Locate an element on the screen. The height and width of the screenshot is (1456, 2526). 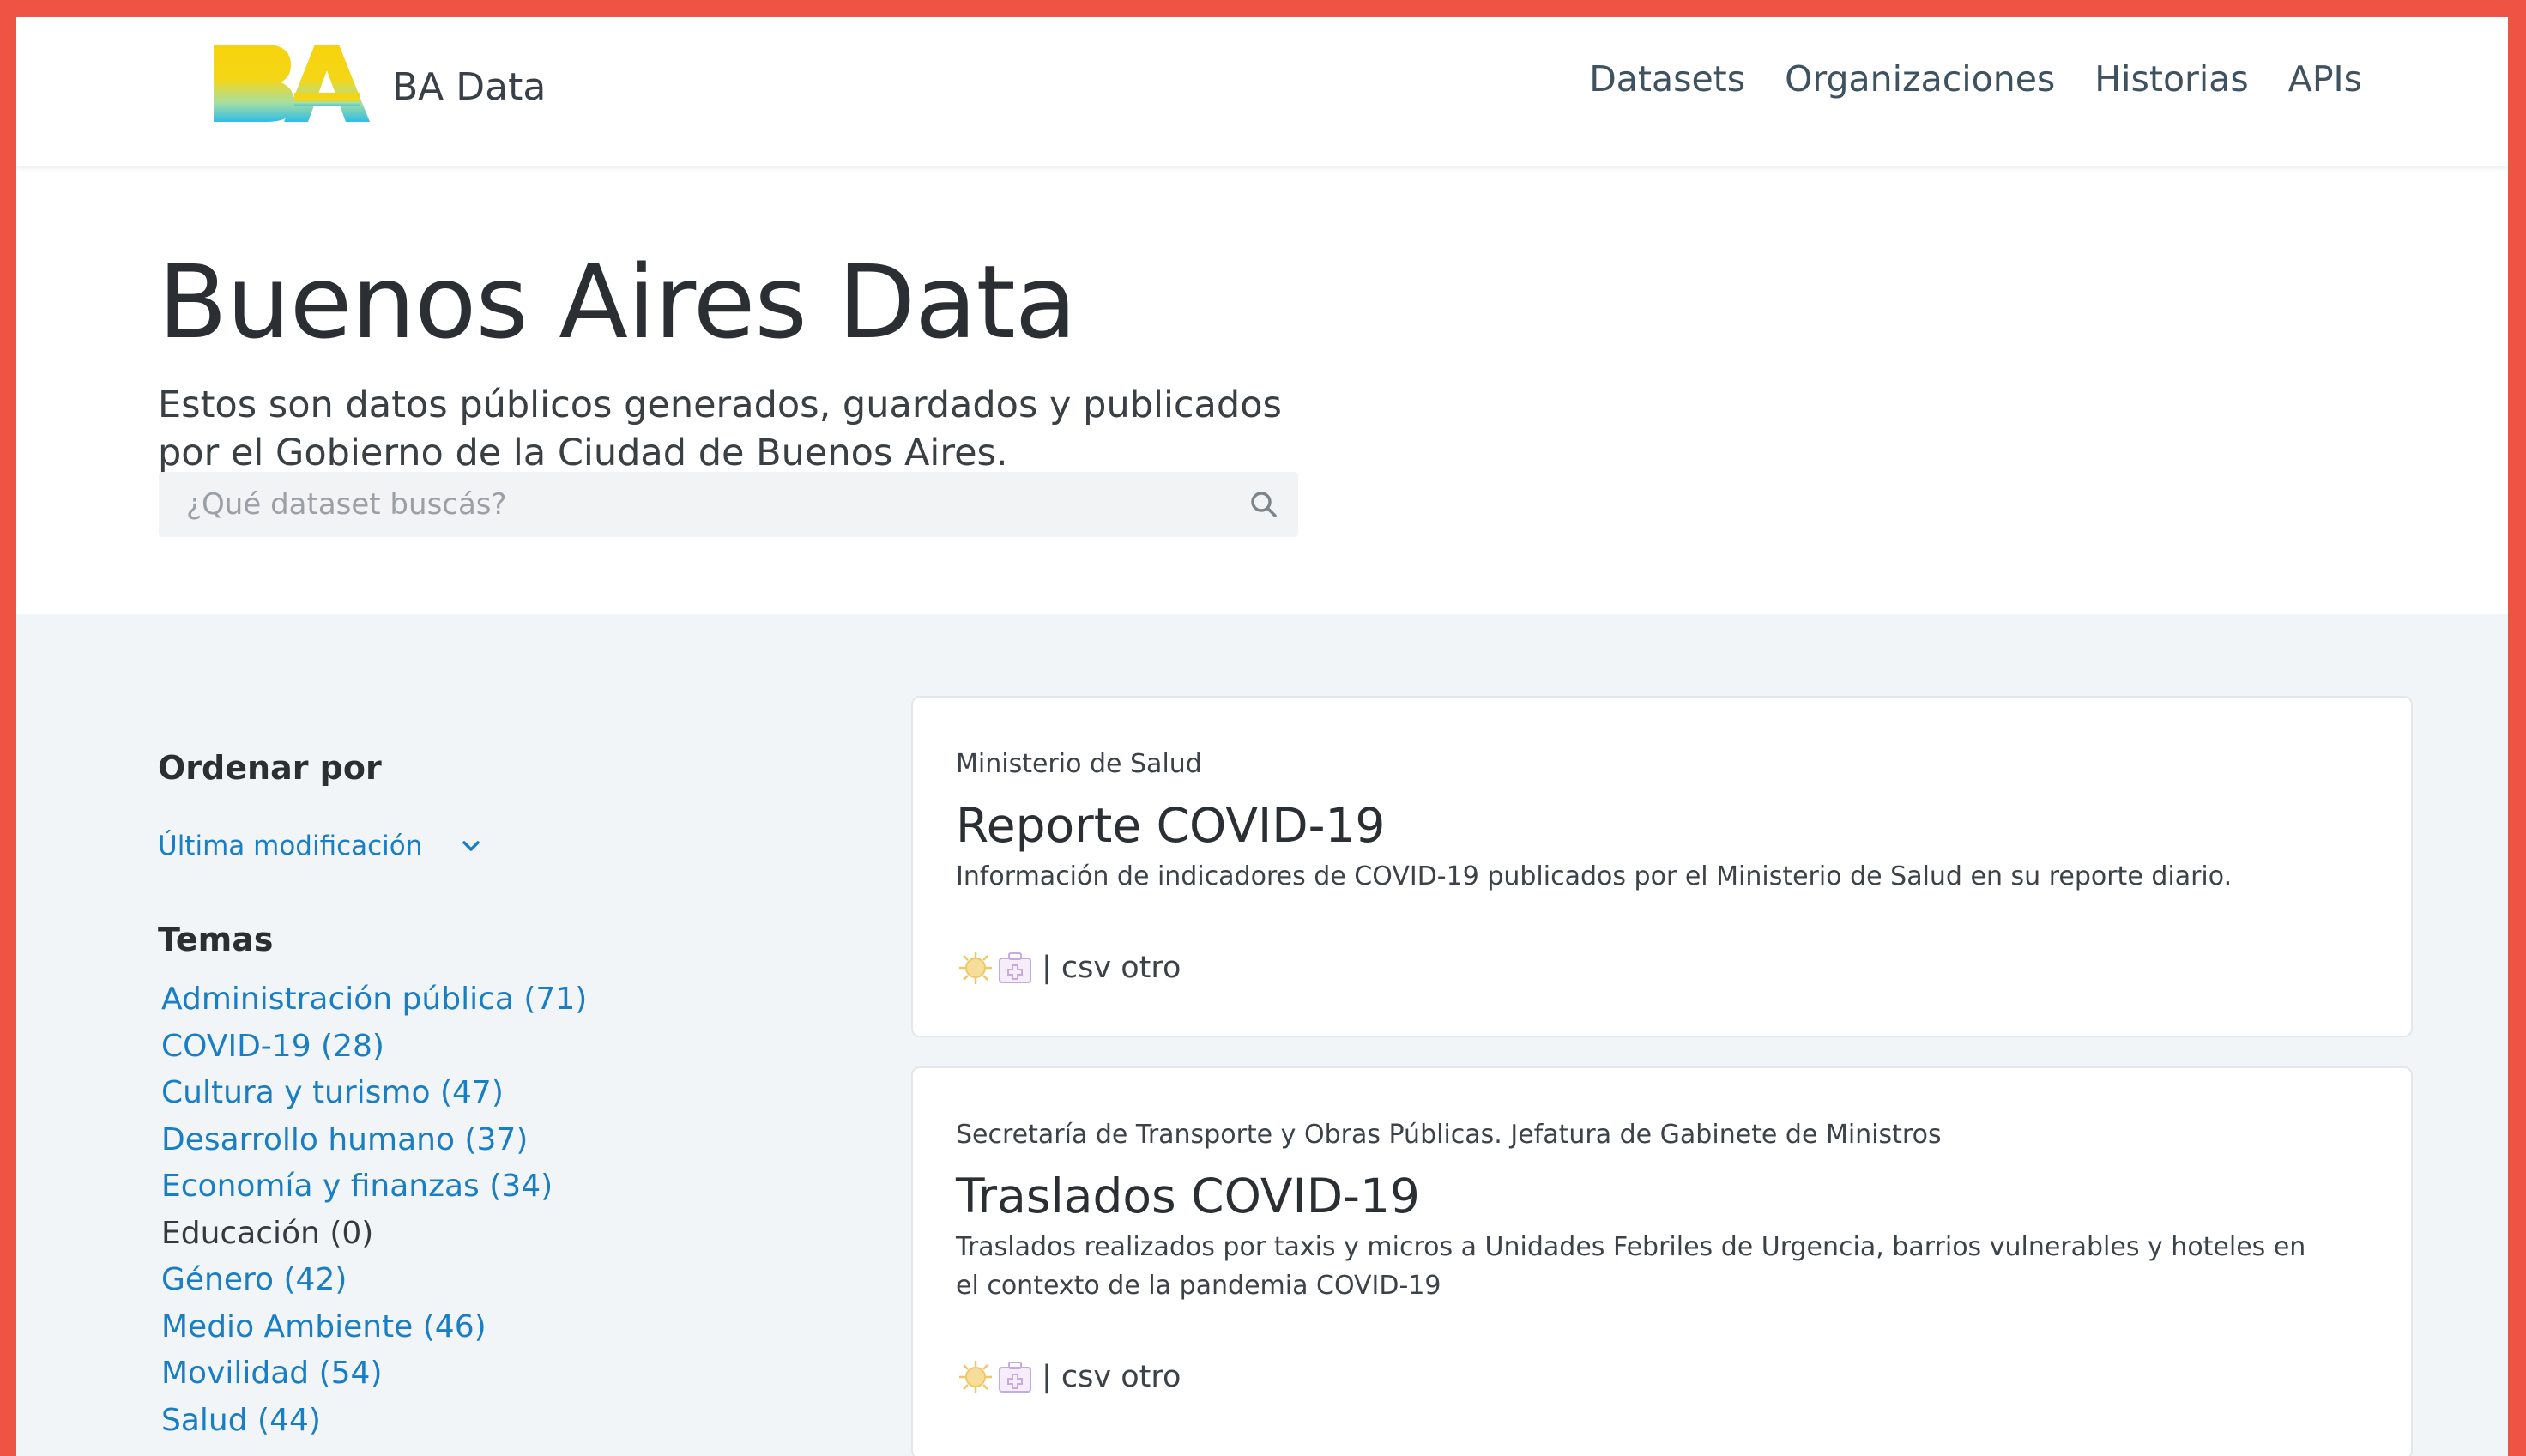
tema-item: Medio Ambiente (46) is located at coordinates (484, 1327).